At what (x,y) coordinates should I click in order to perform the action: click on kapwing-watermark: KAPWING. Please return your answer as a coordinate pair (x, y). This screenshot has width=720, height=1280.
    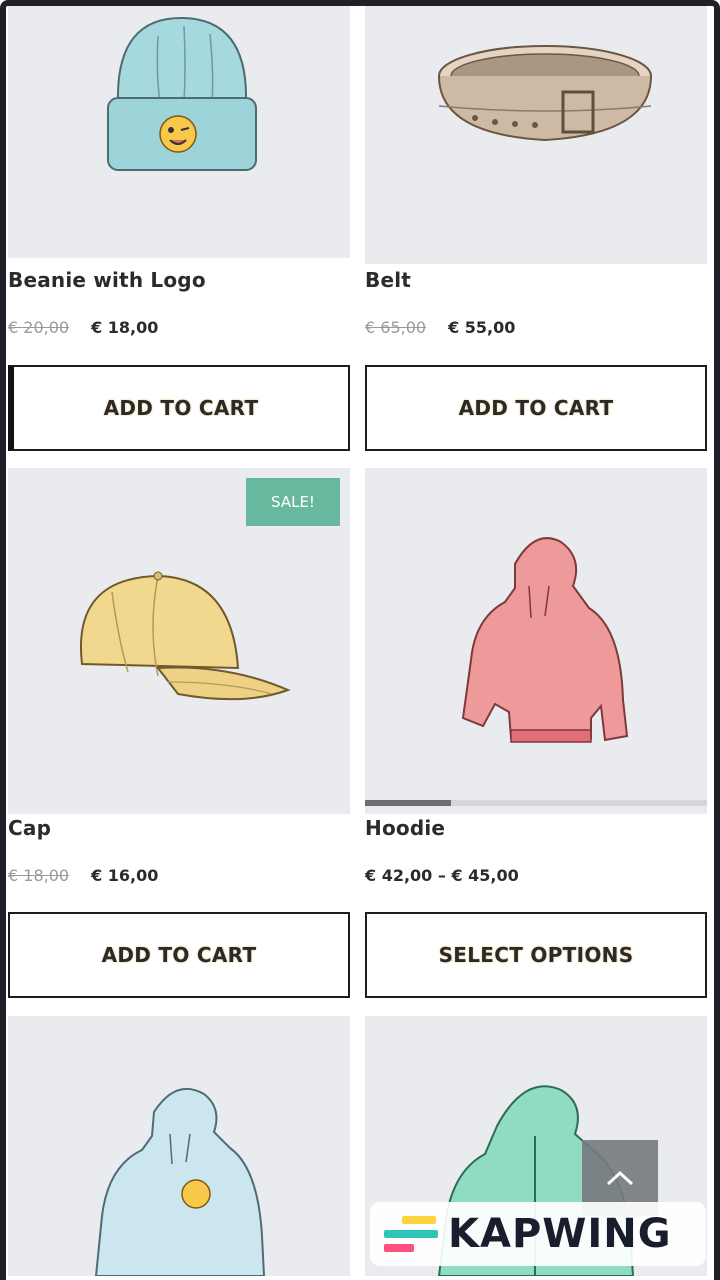
    Looking at the image, I should click on (538, 1234).